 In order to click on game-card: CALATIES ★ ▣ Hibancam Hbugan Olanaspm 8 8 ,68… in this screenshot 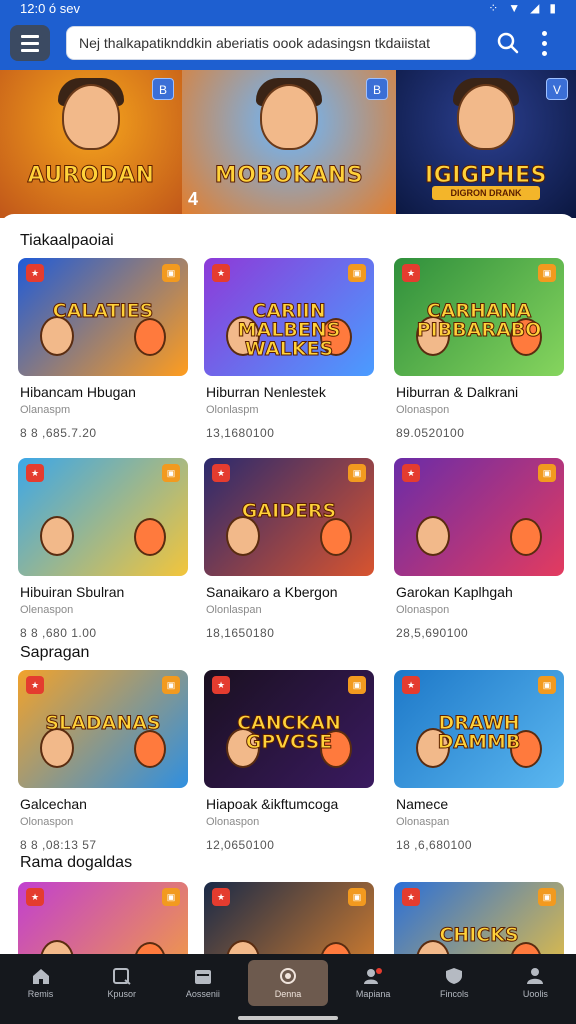, I will do `click(103, 349)`.